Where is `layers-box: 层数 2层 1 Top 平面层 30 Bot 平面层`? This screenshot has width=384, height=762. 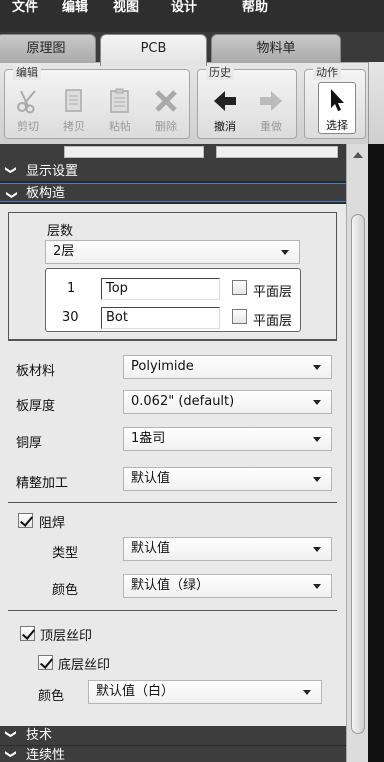 layers-box: 层数 2层 1 Top 平面层 30 Bot 平面层 is located at coordinates (172, 276).